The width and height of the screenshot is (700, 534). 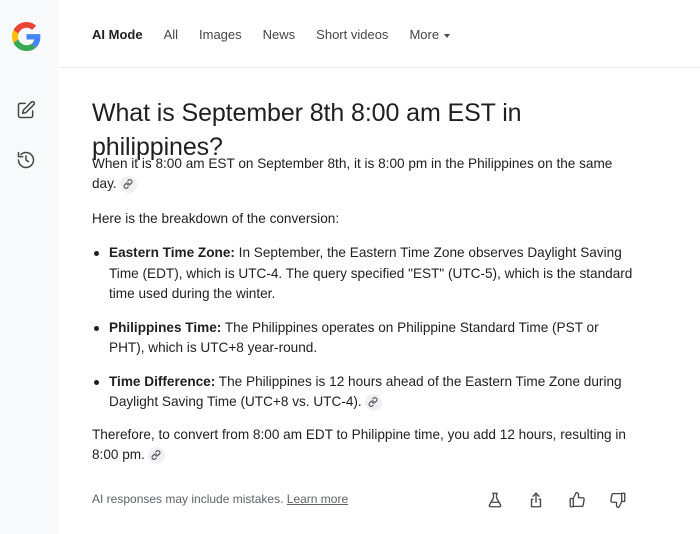 I want to click on thumbs-up-icon, so click(x=577, y=499).